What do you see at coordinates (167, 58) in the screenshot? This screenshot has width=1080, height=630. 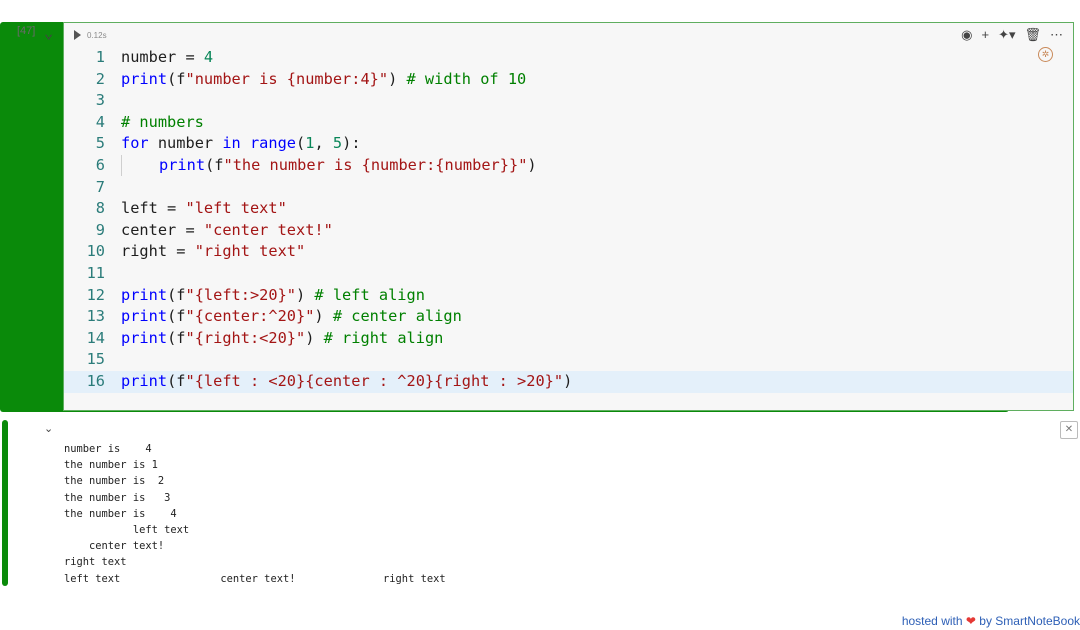 I see `code-text: number = 4` at bounding box center [167, 58].